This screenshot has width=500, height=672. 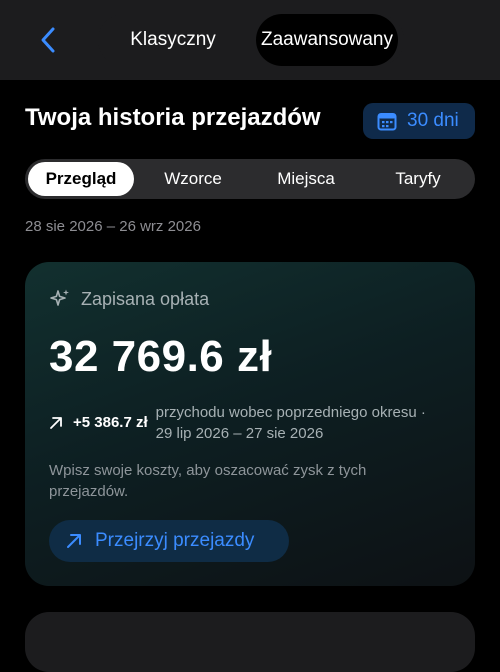 What do you see at coordinates (250, 642) in the screenshot?
I see `next-card` at bounding box center [250, 642].